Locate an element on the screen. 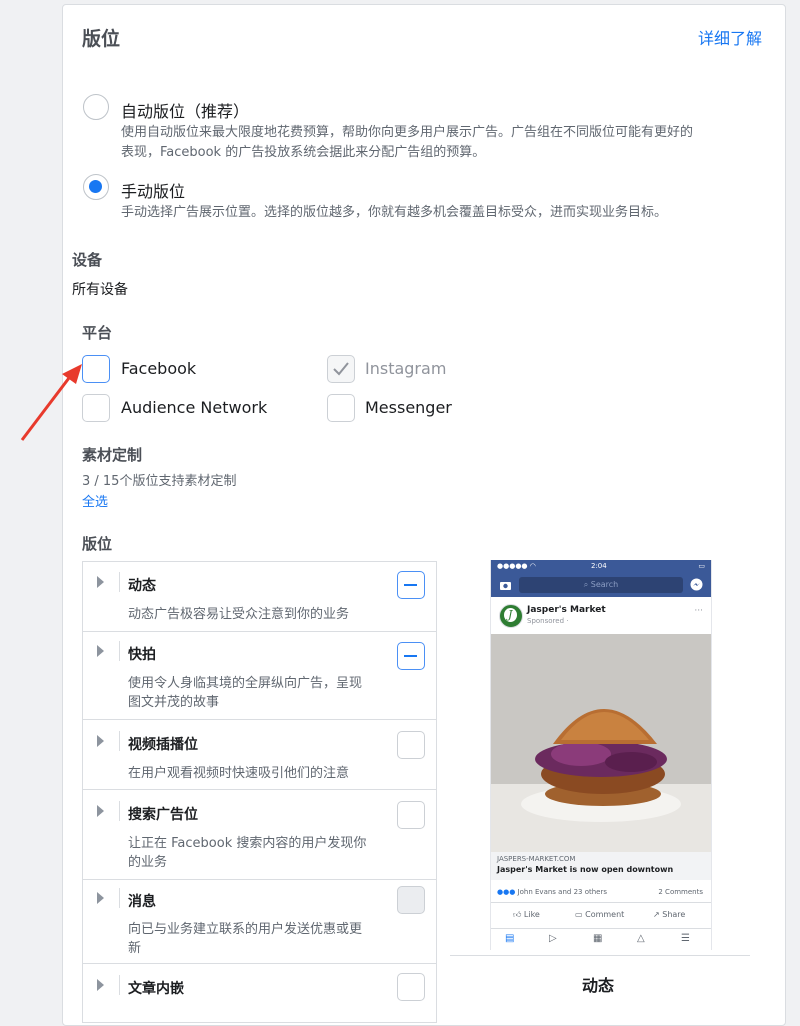  placements-heading: 版位 is located at coordinates (97, 544).